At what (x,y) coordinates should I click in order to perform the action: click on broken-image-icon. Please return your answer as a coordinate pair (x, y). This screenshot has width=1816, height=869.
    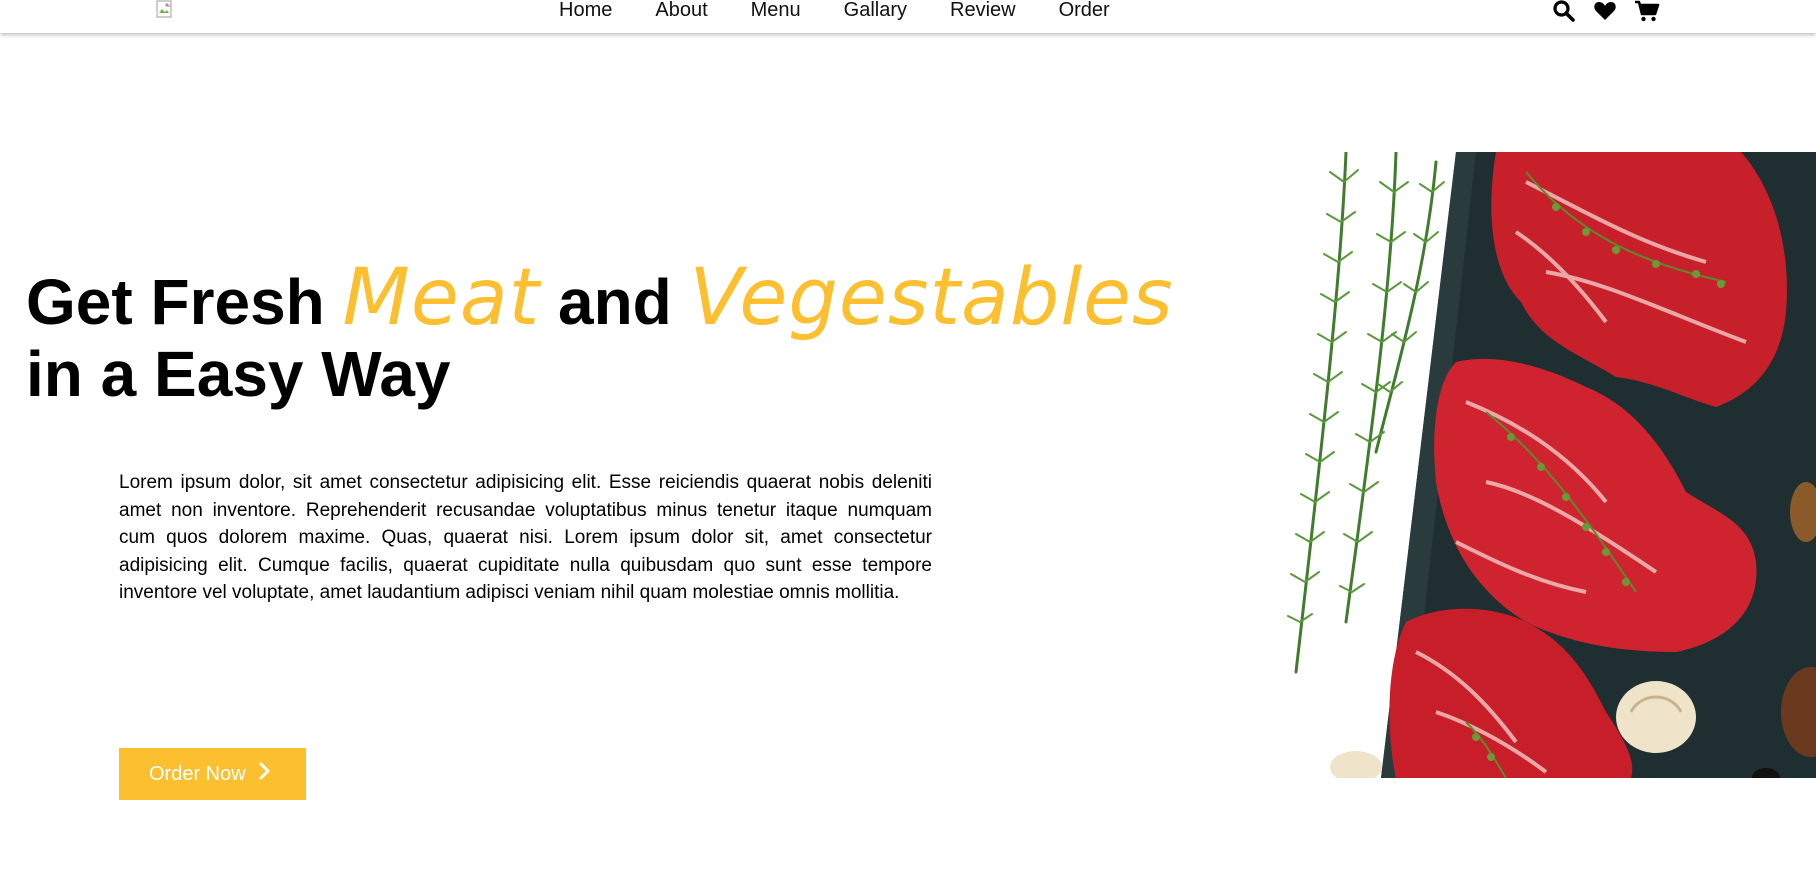
    Looking at the image, I should click on (164, 9).